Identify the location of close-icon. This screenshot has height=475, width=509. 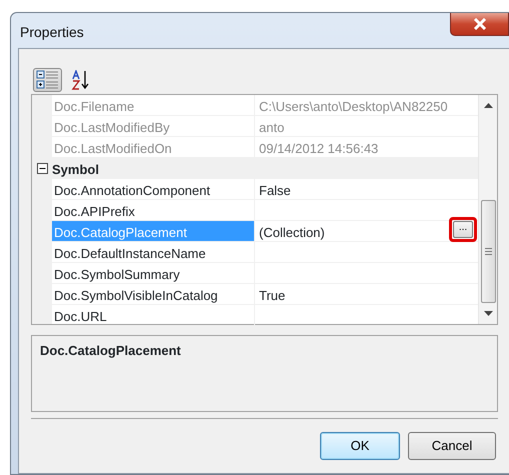
(479, 24).